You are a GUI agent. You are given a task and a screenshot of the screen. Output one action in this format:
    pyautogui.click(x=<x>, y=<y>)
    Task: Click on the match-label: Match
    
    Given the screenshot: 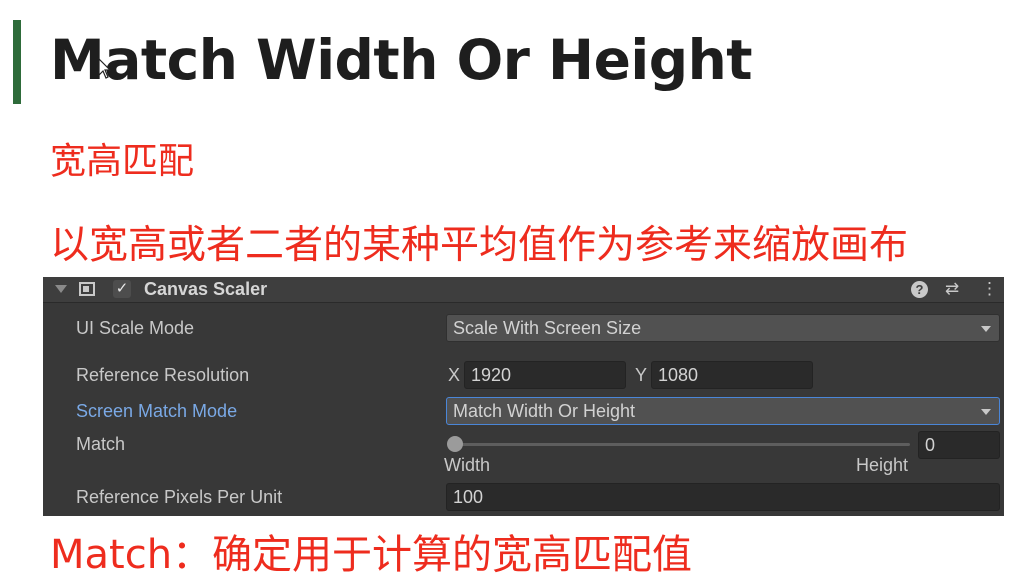 What is the action you would take?
    pyautogui.click(x=101, y=444)
    